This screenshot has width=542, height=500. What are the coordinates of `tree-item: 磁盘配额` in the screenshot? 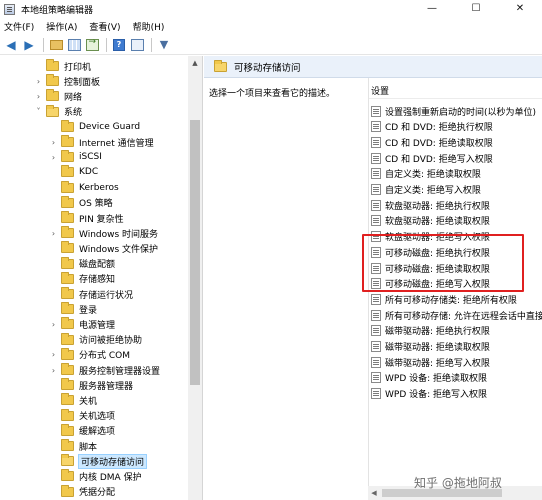 It's located at (82, 264).